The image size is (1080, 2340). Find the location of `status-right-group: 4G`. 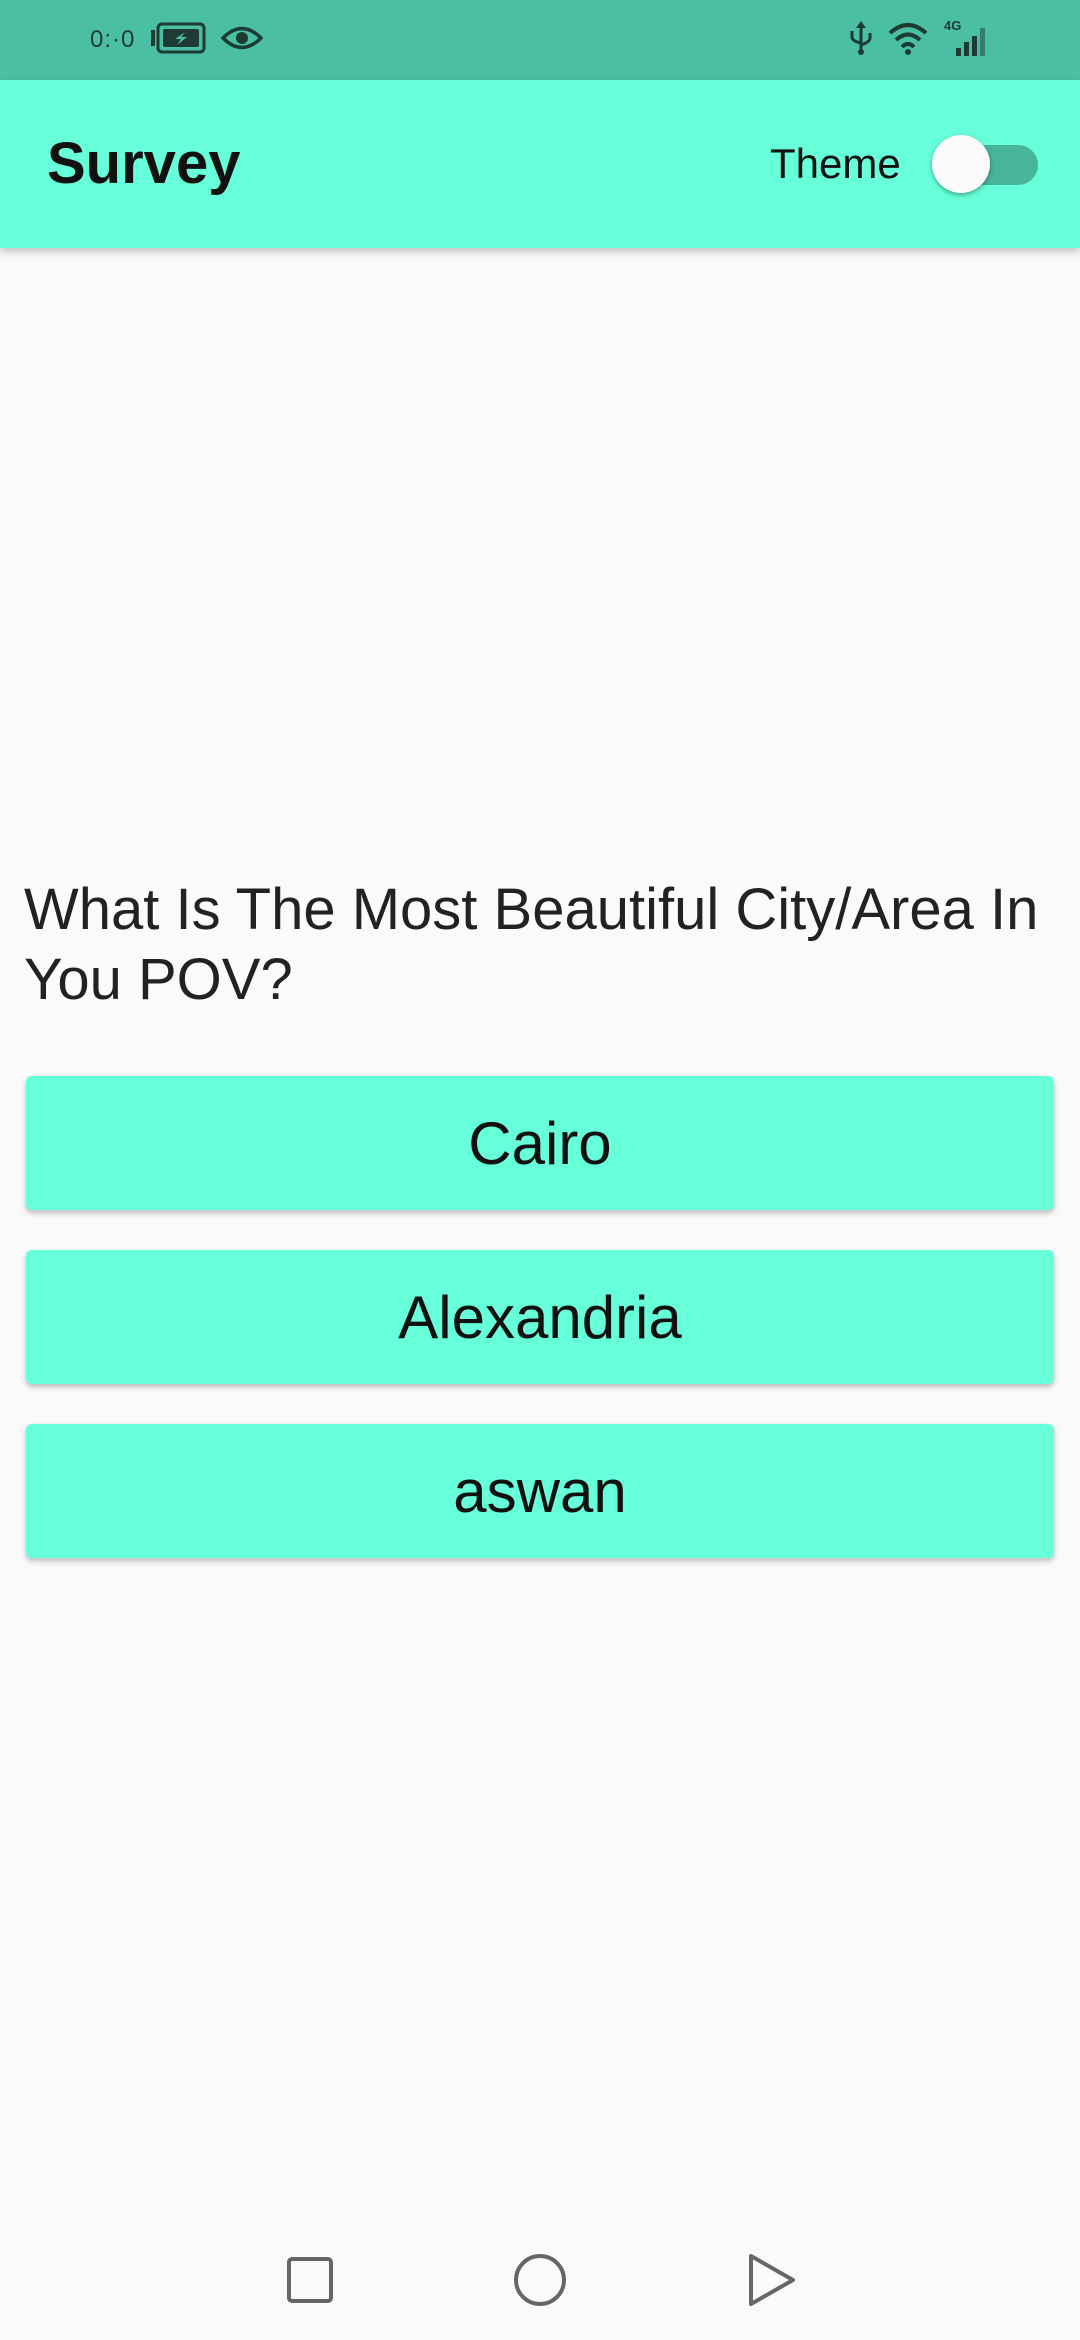

status-right-group: 4G is located at coordinates (920, 40).